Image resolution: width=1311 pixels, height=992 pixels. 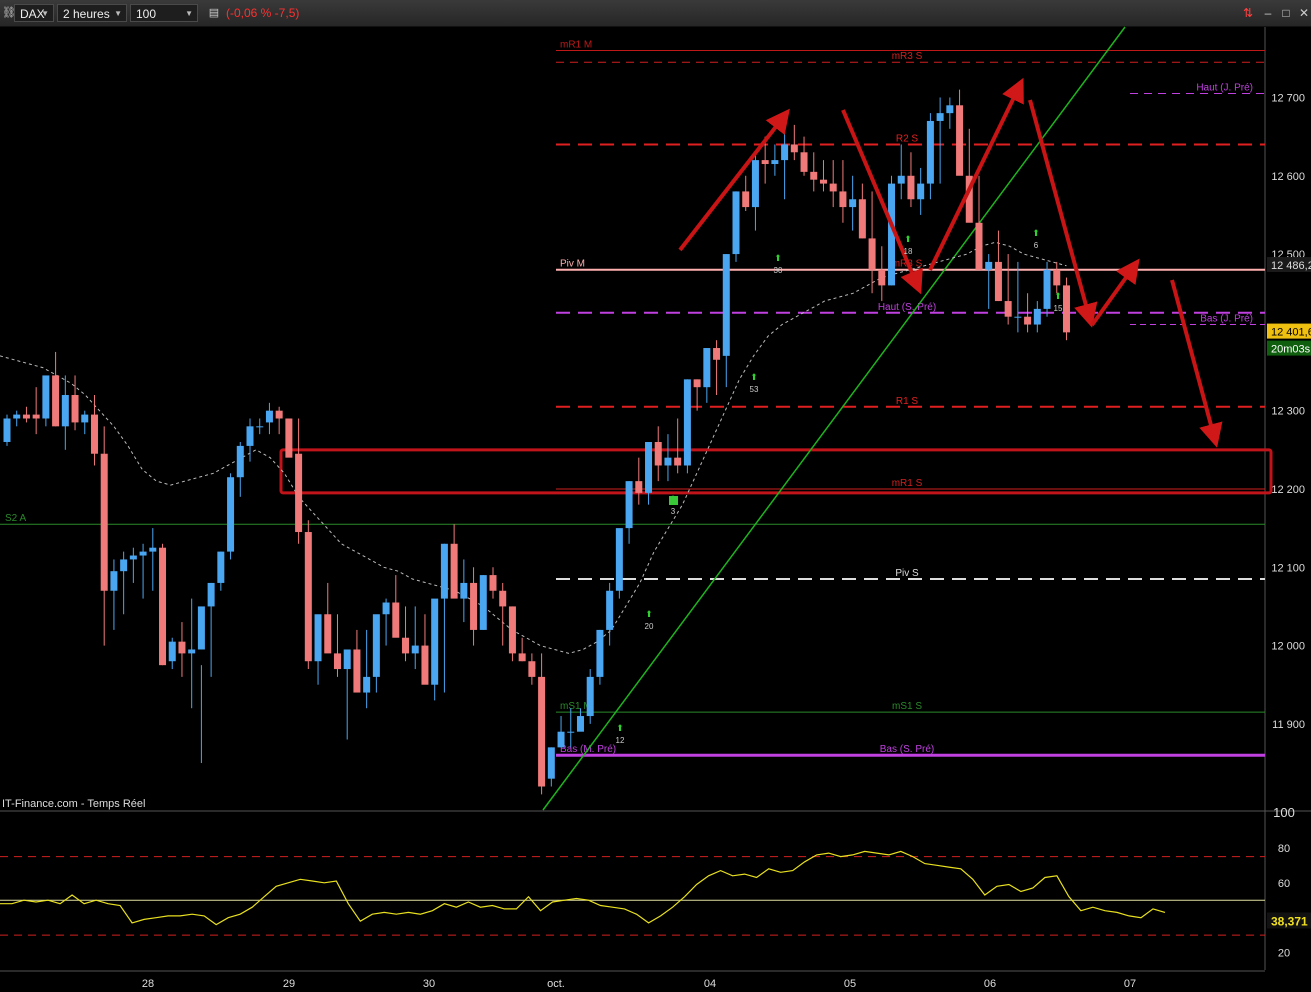 What do you see at coordinates (778, 270) in the screenshot?
I see `signal-count: 30` at bounding box center [778, 270].